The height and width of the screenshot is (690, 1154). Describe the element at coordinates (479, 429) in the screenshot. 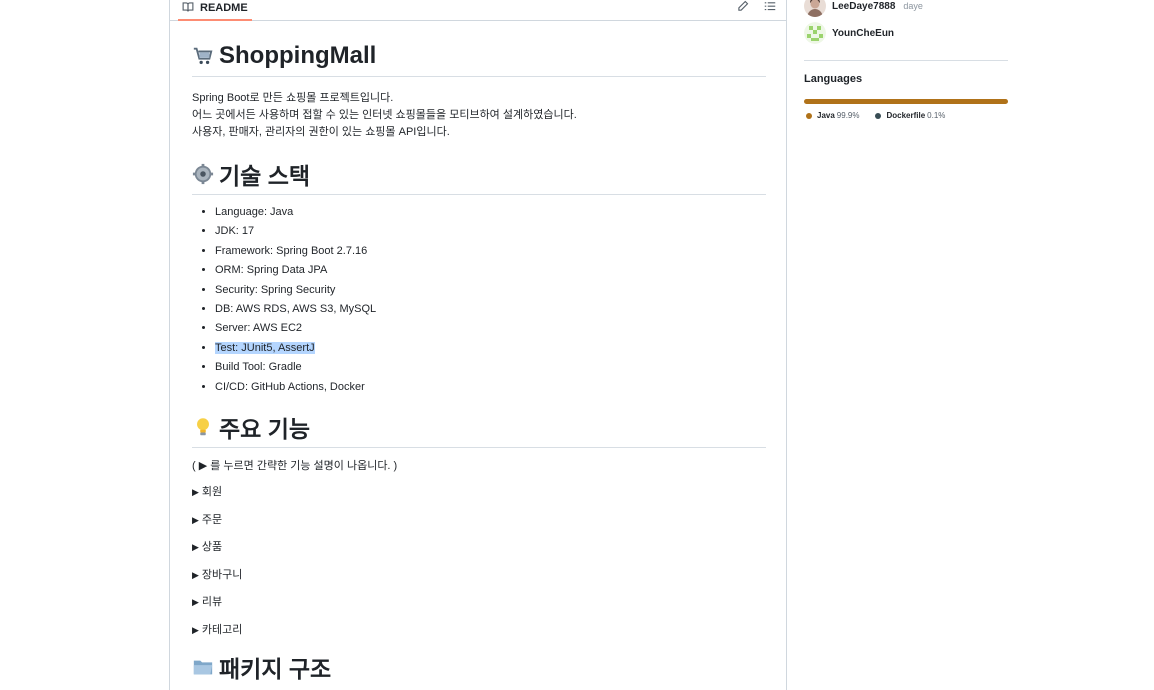

I see `features-heading: 주요 기능` at that location.